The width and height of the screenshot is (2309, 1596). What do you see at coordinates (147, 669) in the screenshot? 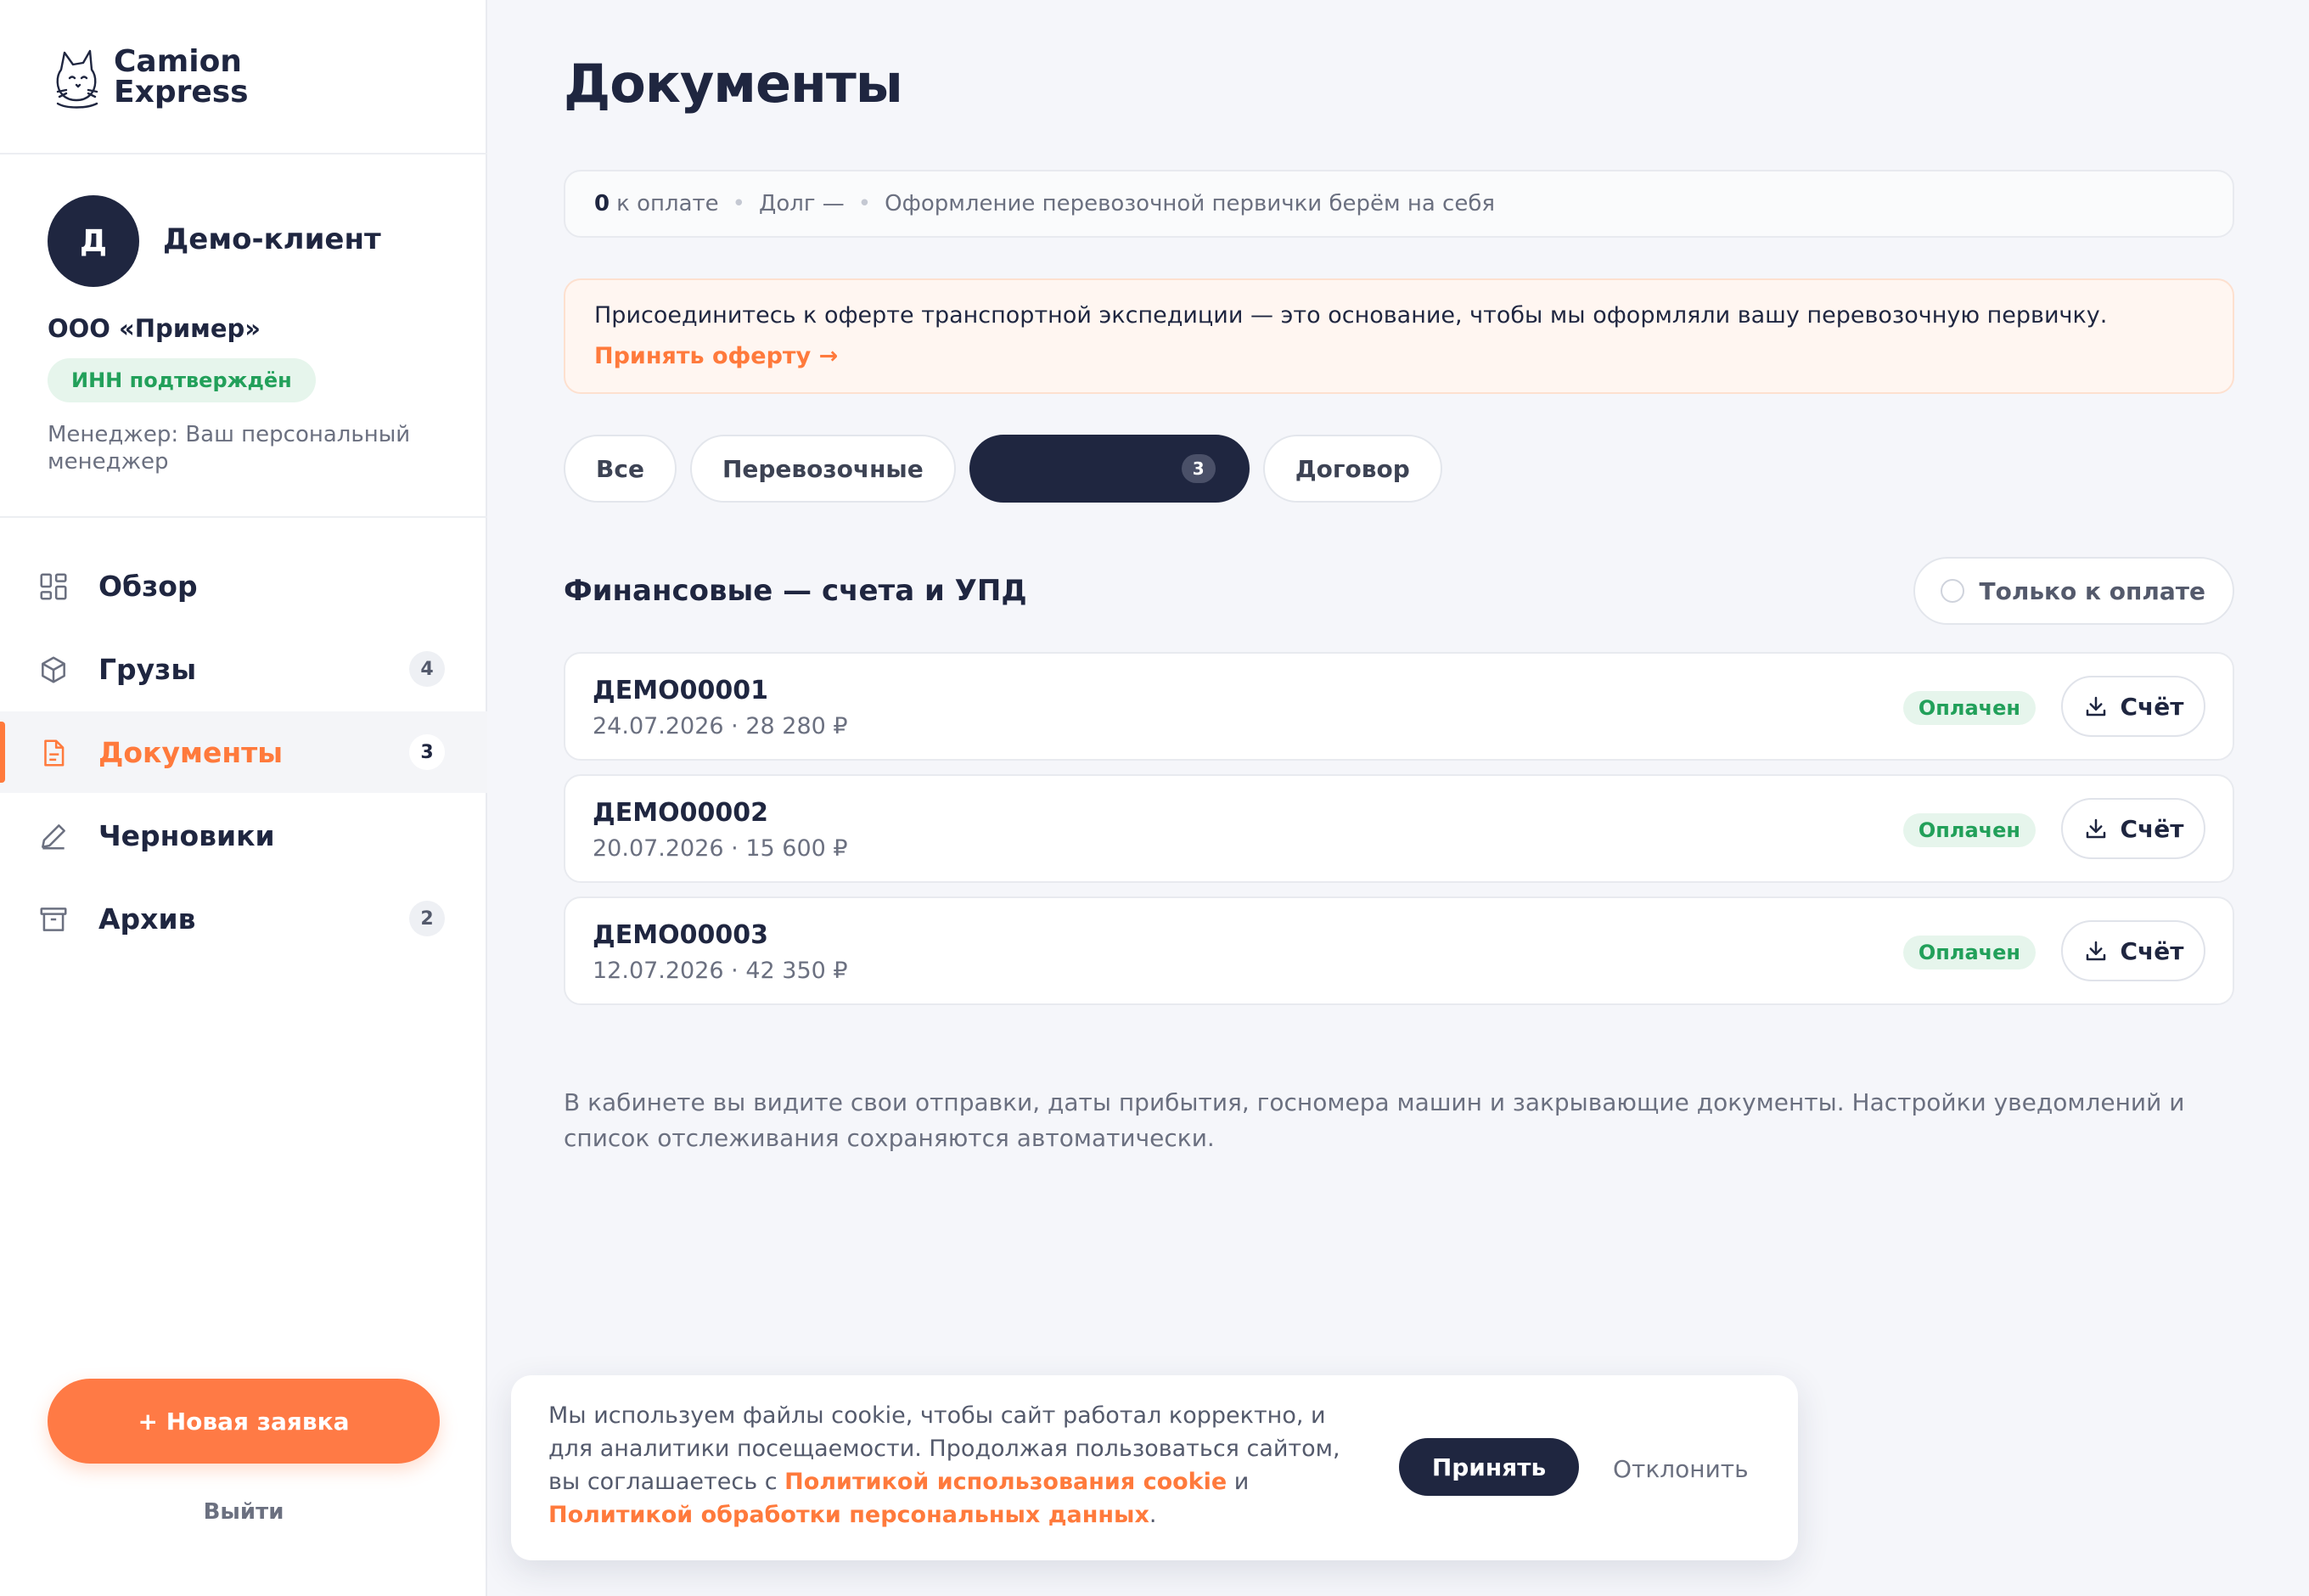
I see `sidebar-item-label: Грузы` at bounding box center [147, 669].